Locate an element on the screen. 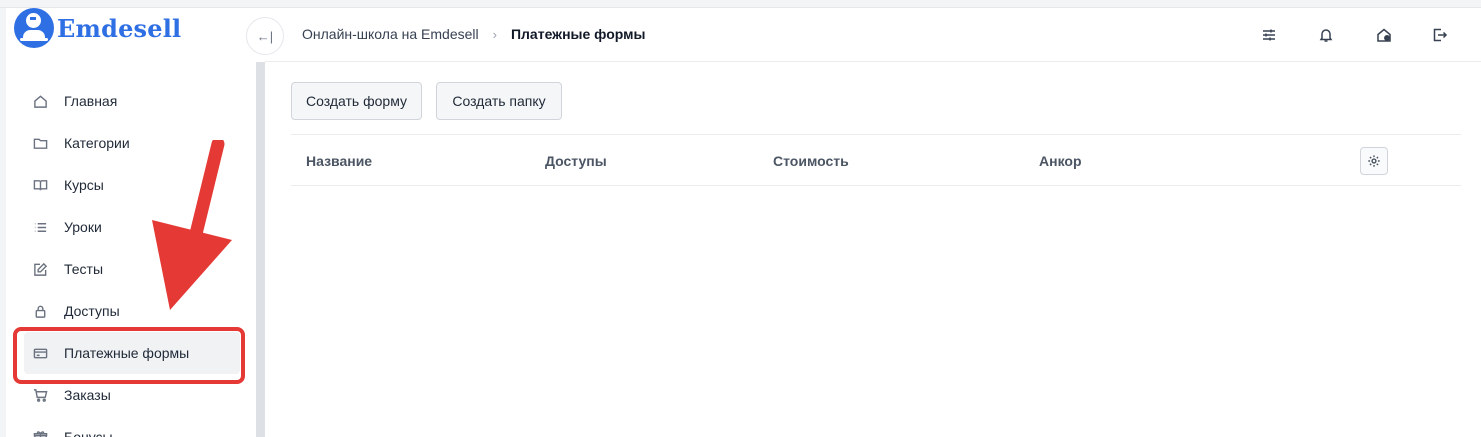 The width and height of the screenshot is (1481, 437). list-icon is located at coordinates (40, 227).